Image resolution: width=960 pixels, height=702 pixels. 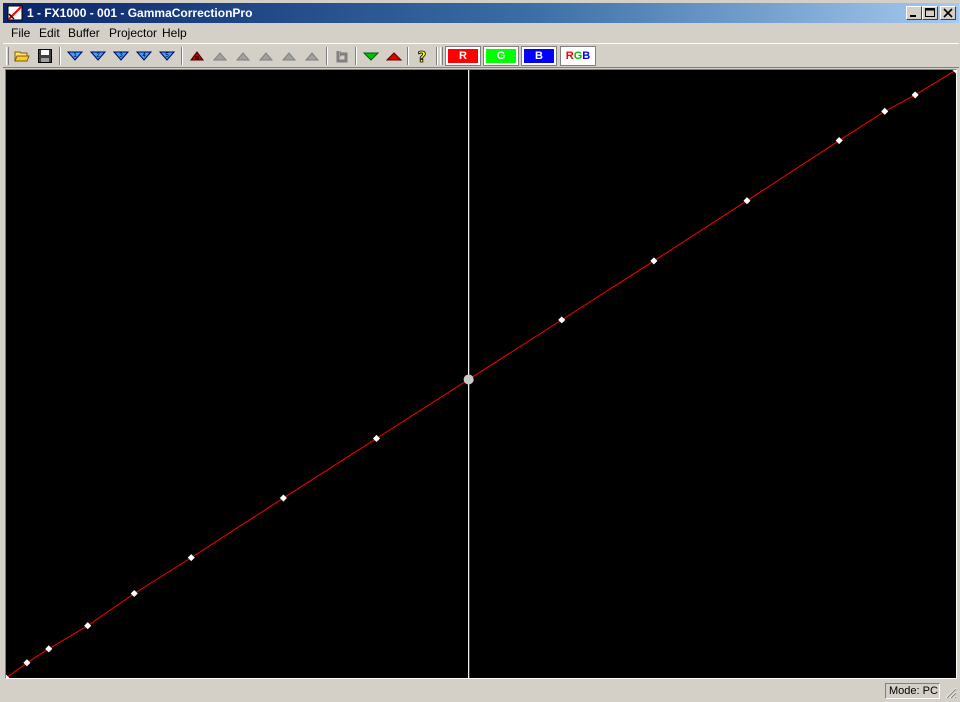 I want to click on channel-g-button: G, so click(x=501, y=56).